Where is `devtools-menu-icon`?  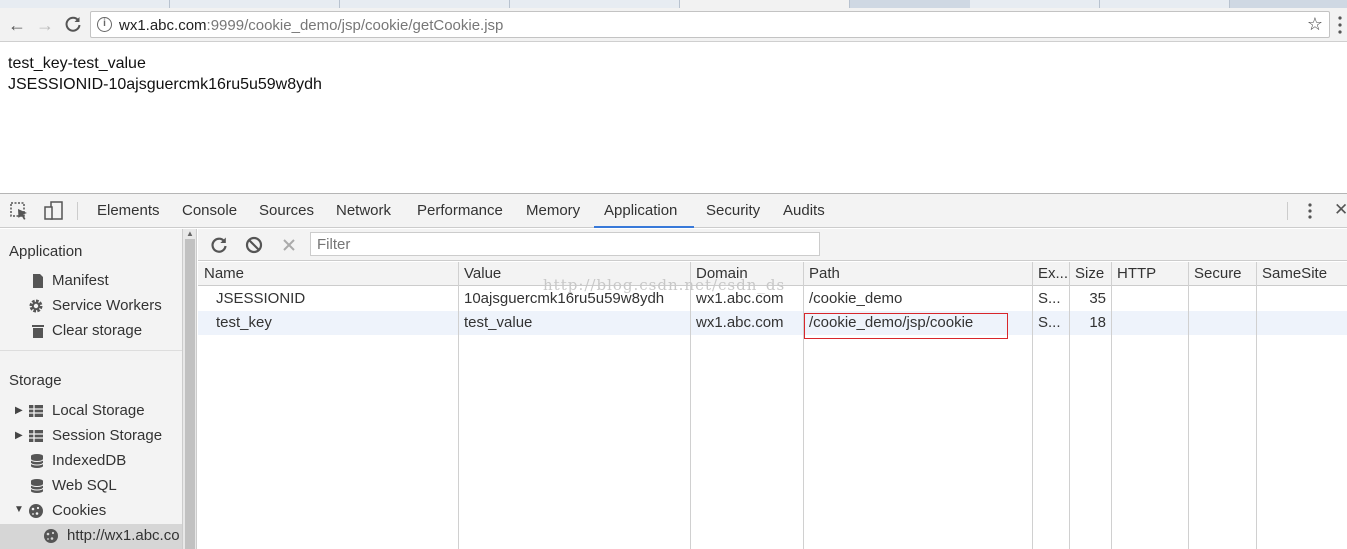
devtools-menu-icon is located at coordinates (1310, 211).